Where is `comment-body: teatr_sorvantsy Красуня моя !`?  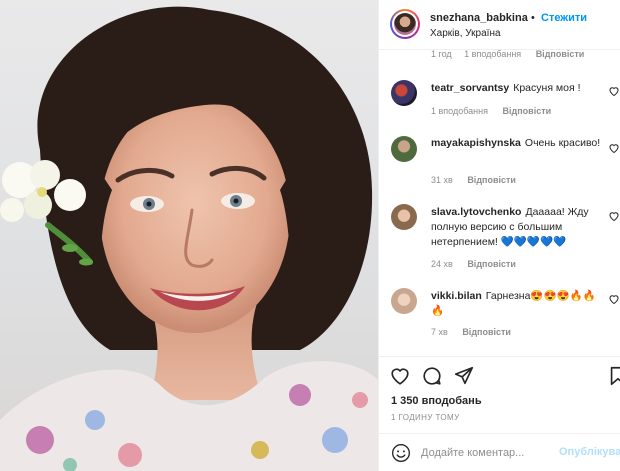 comment-body: teatr_sorvantsy Красуня моя ! is located at coordinates (519, 88).